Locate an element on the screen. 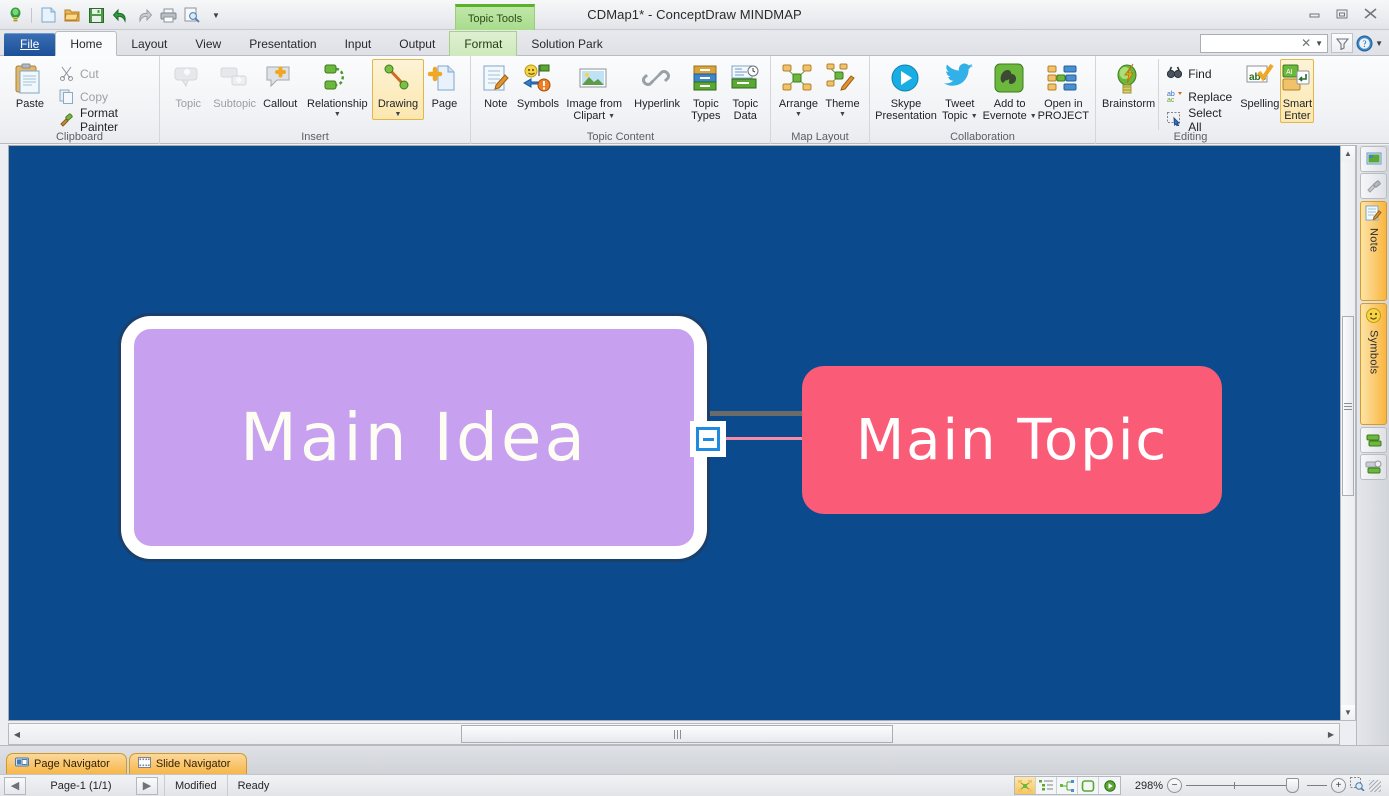  hscroll-thumb is located at coordinates (677, 734).